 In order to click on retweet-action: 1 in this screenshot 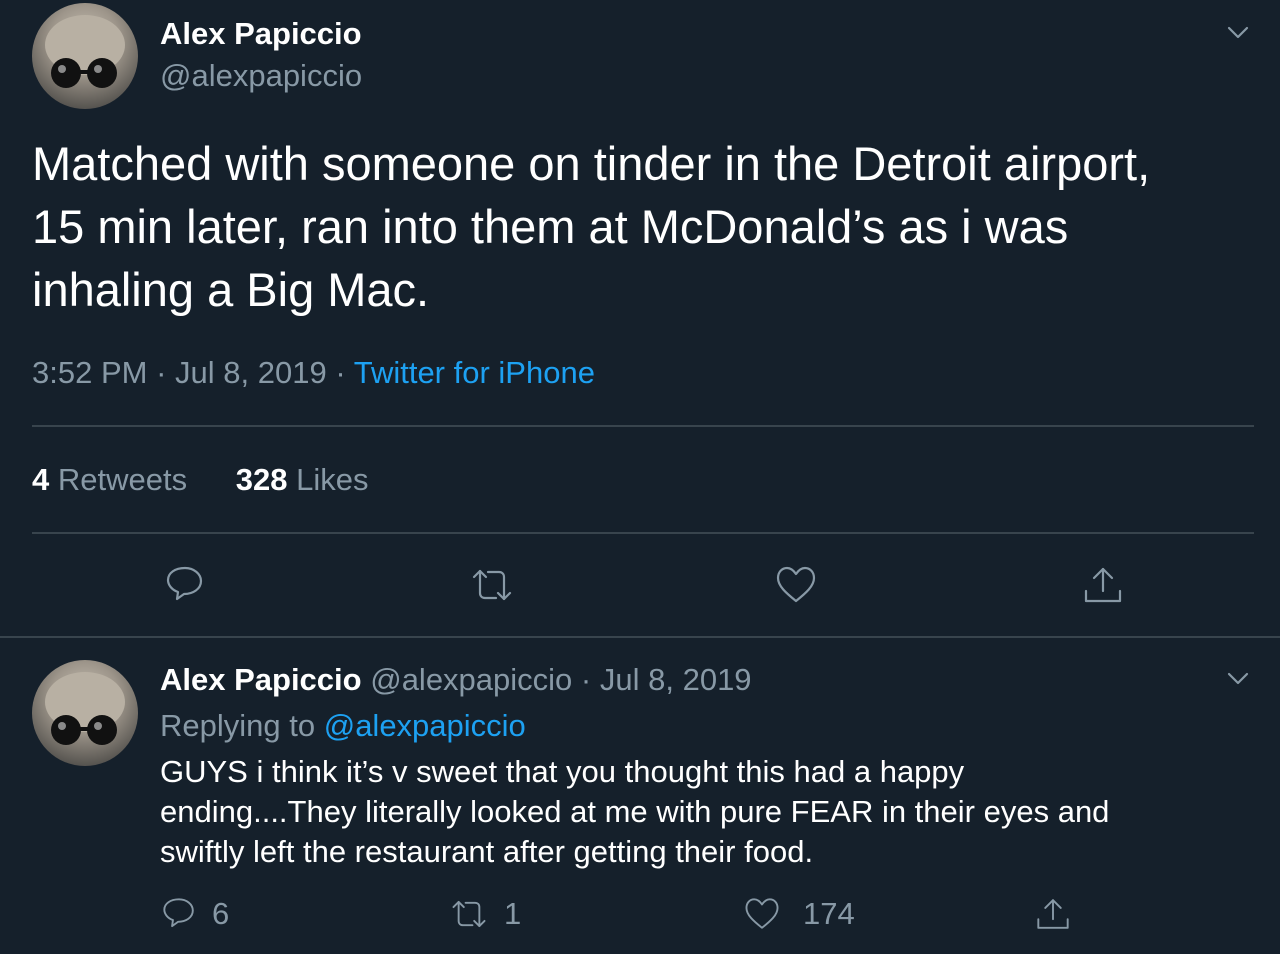, I will do `click(484, 914)`.